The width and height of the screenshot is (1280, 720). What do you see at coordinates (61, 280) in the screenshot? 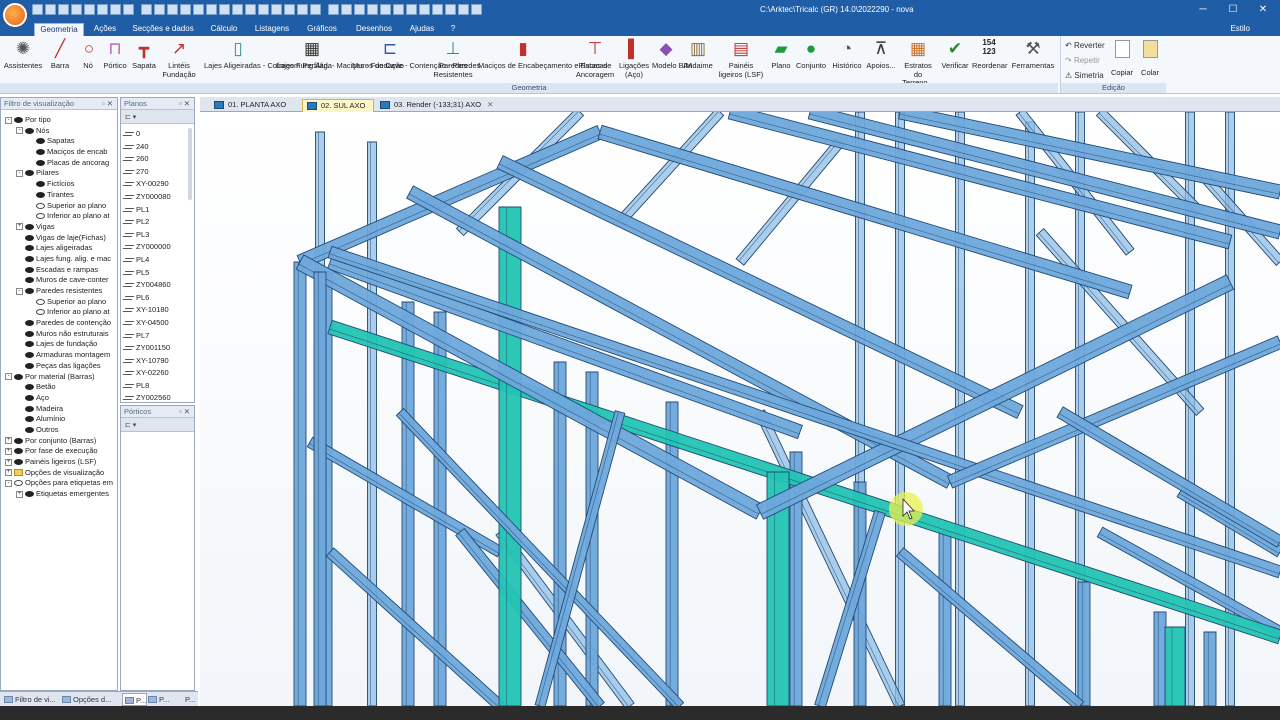
I see `tree-node: Muros de cave-conter` at bounding box center [61, 280].